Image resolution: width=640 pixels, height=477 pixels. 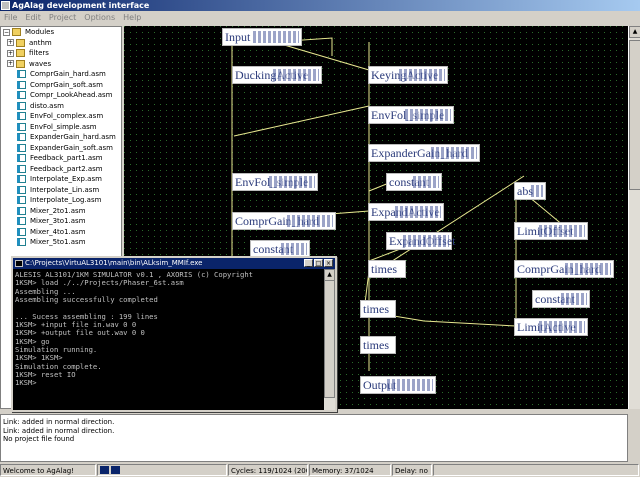 I want to click on tree-file: ExpanderGain_hard.asm, so click(x=61, y=137).